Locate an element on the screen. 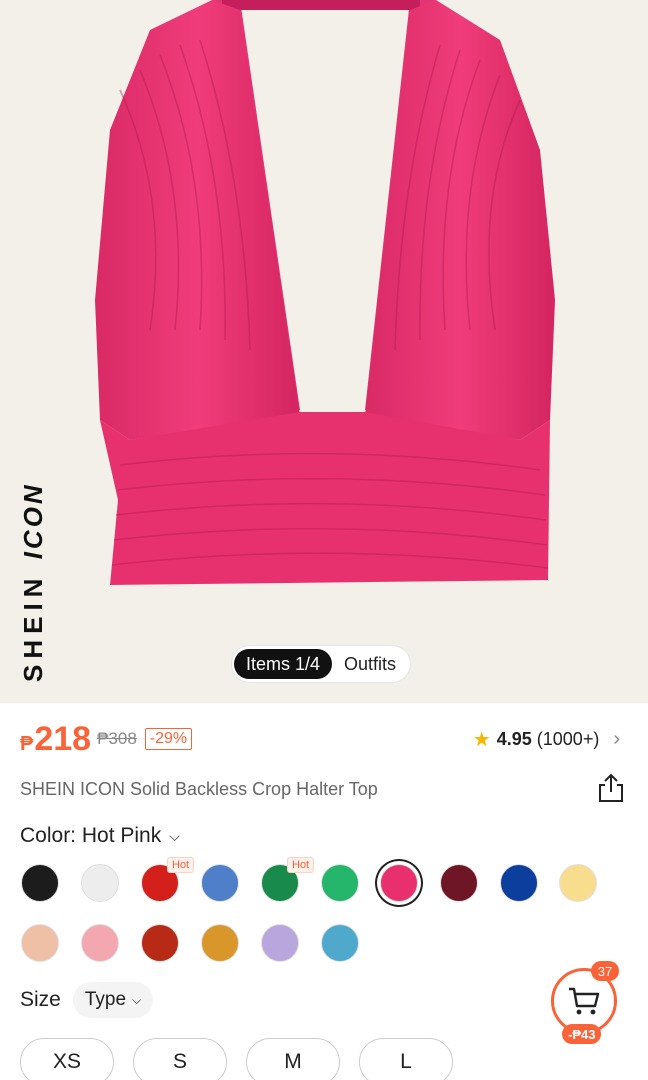  image-pager: Items 1/4 Outfits is located at coordinates (321, 664).